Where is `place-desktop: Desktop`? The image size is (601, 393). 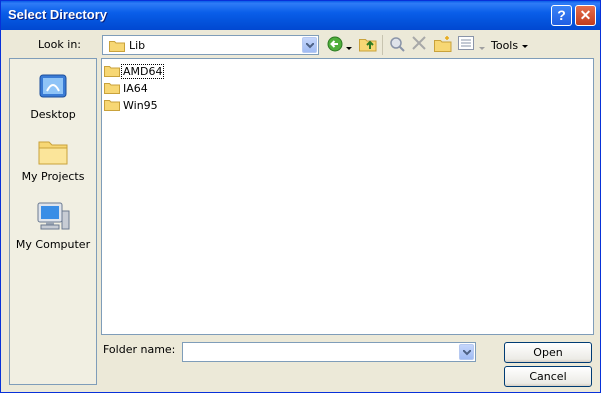 place-desktop: Desktop is located at coordinates (53, 96).